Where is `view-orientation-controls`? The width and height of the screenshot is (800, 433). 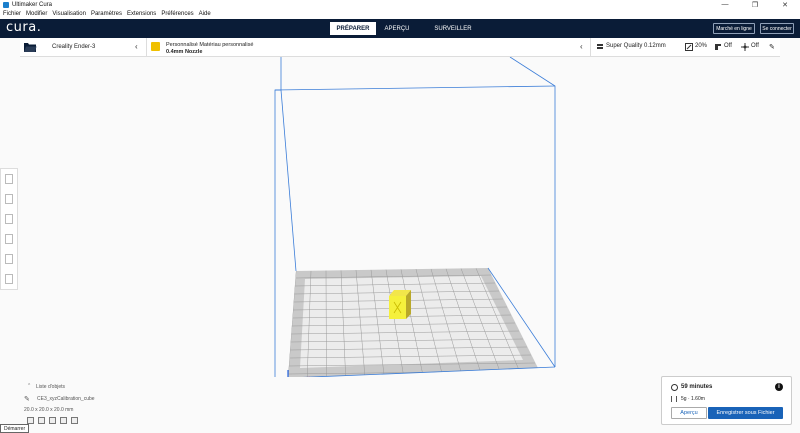 view-orientation-controls is located at coordinates (52, 420).